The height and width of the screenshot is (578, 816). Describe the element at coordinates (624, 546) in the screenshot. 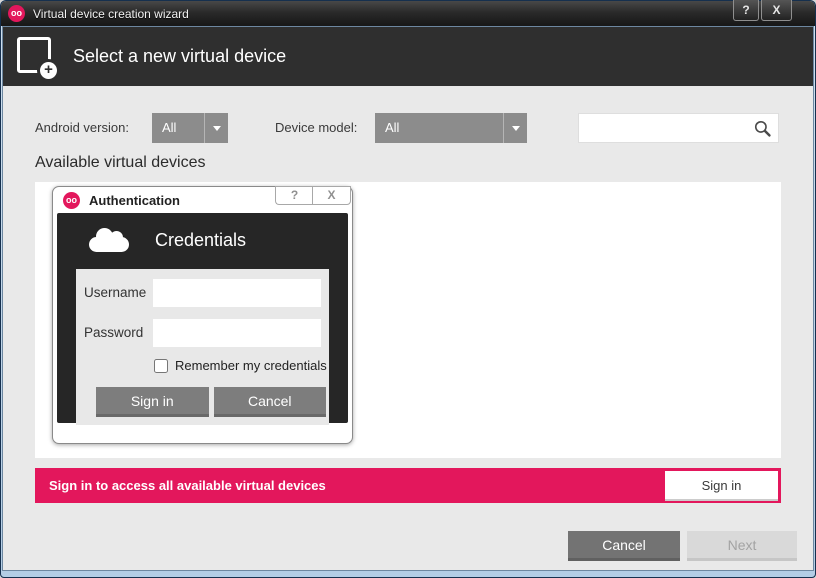

I see `cancel-button: Cancel` at that location.